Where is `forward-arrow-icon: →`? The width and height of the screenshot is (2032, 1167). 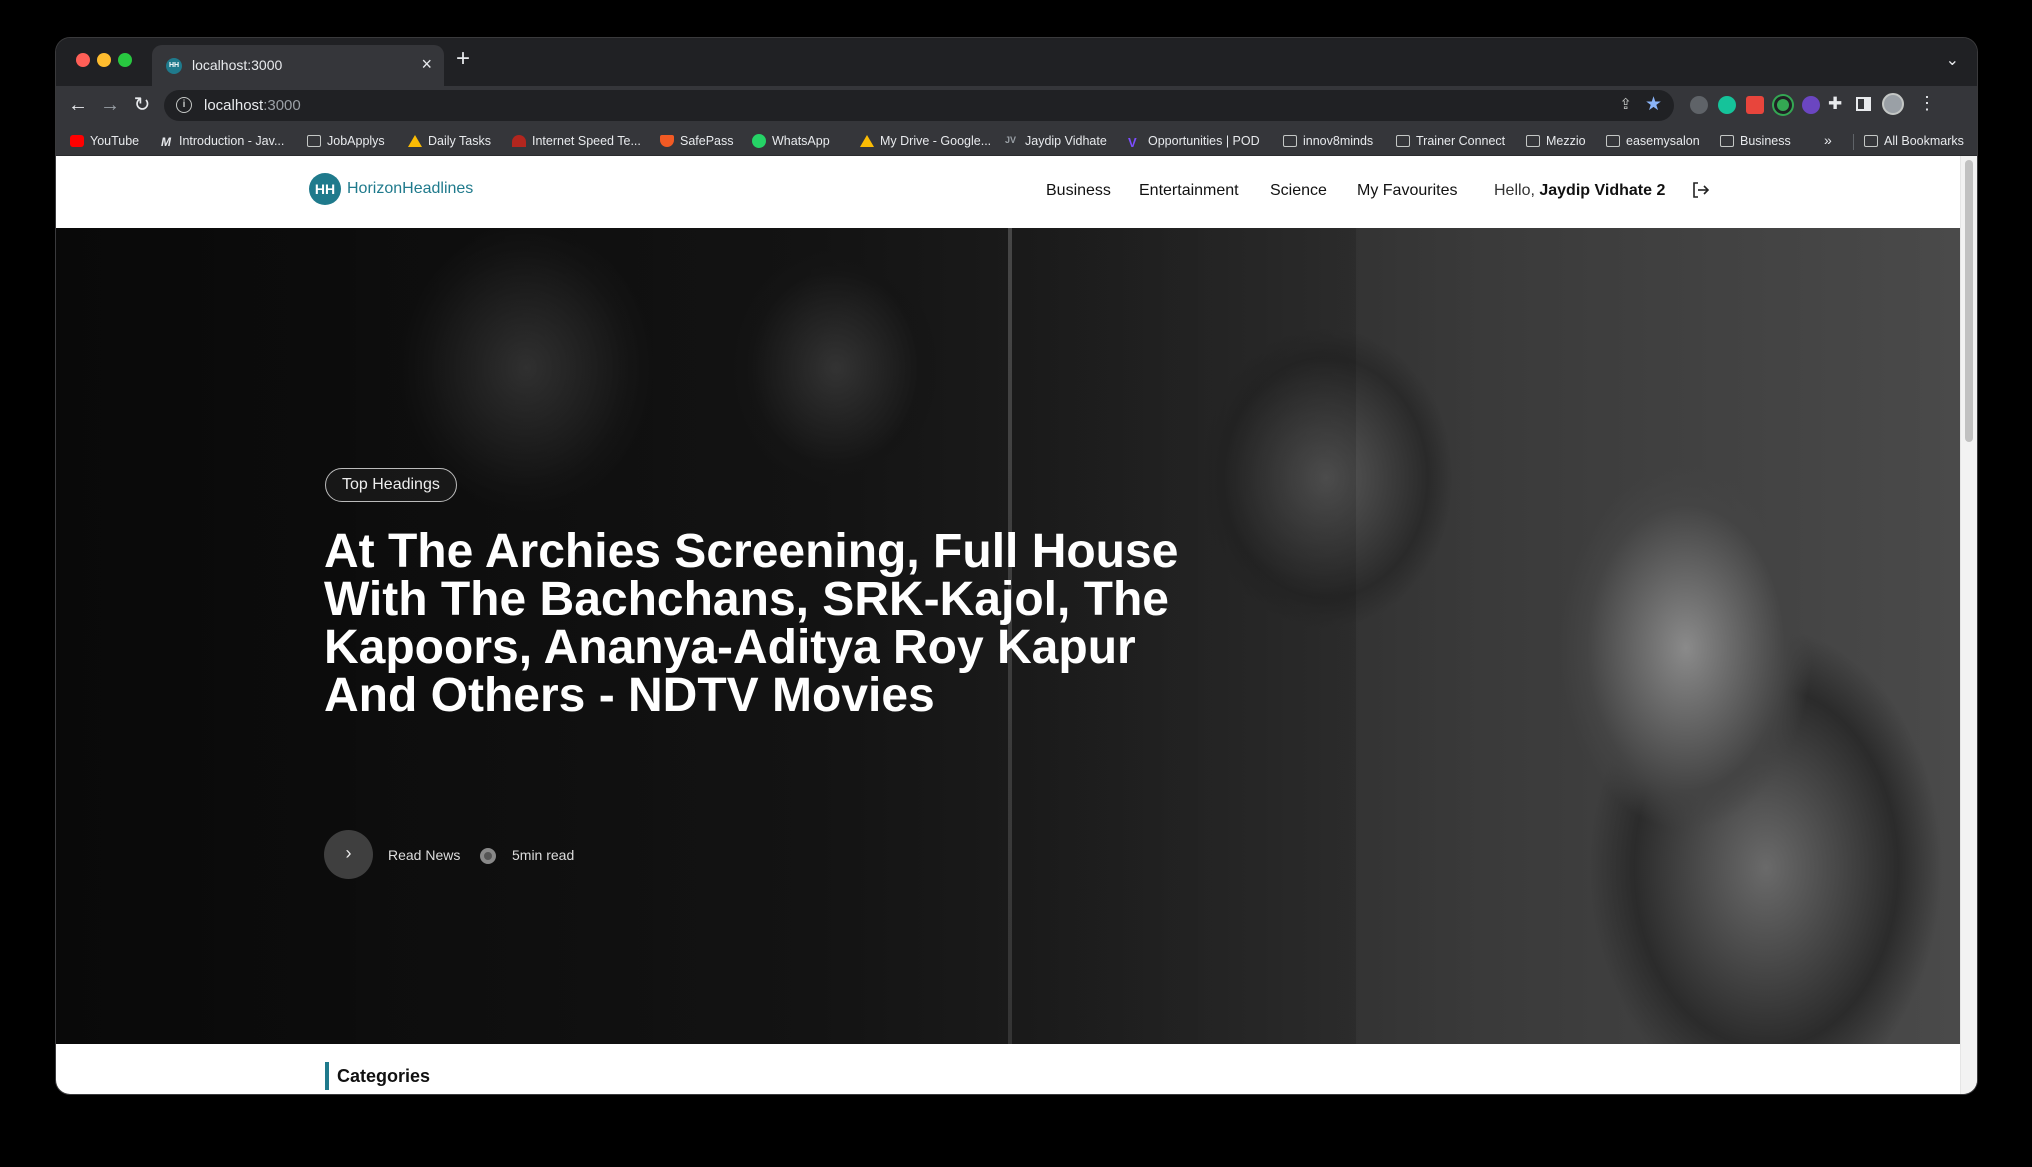
forward-arrow-icon: → is located at coordinates (110, 105).